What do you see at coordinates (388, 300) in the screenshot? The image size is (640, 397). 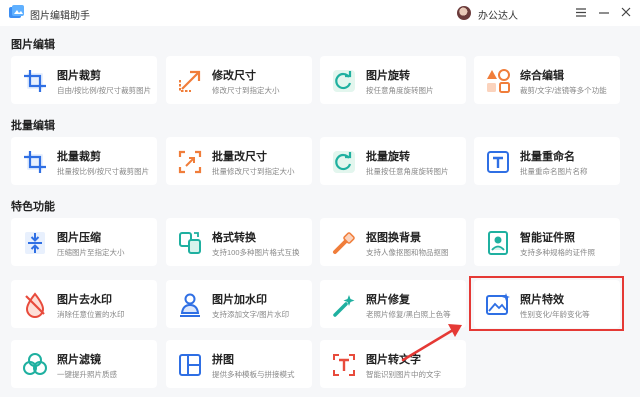 I see `card-repair-title: 照片修复` at bounding box center [388, 300].